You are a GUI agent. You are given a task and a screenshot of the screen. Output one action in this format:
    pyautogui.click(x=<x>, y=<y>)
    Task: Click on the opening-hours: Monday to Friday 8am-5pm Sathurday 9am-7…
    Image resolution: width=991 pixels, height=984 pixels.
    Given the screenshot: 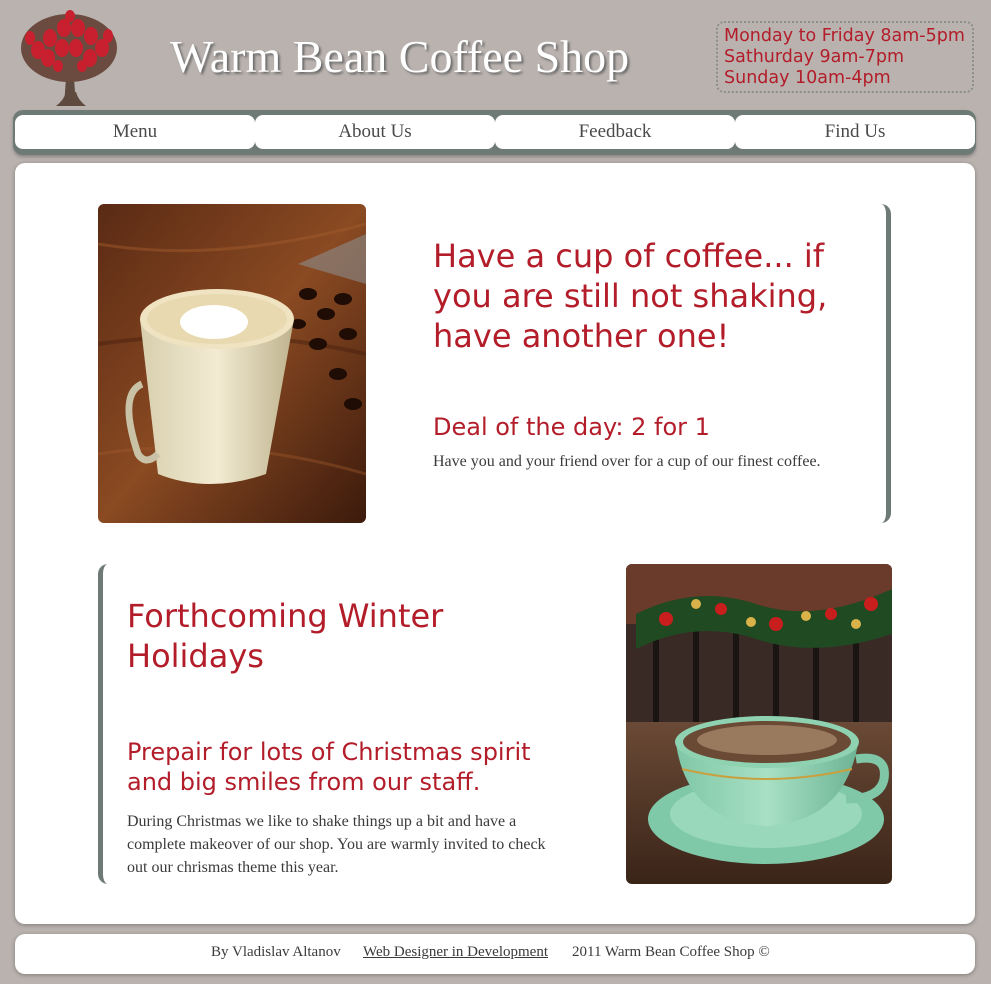 What is the action you would take?
    pyautogui.click(x=845, y=57)
    